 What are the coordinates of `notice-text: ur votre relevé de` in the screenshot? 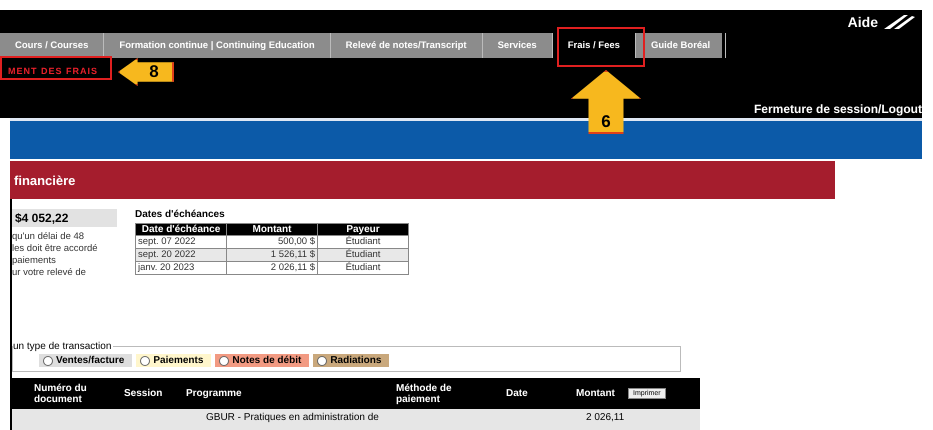 It's located at (49, 273).